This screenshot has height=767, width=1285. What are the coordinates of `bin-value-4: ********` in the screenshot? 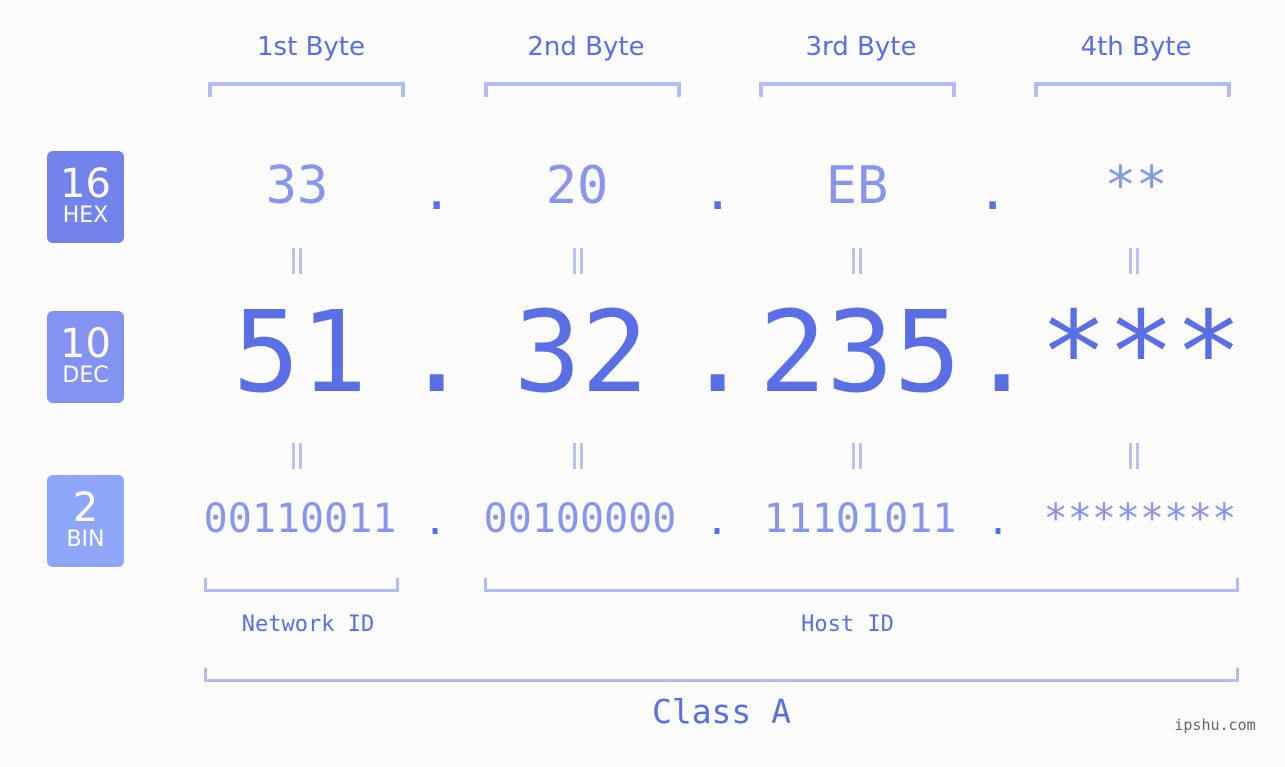 It's located at (1140, 519).